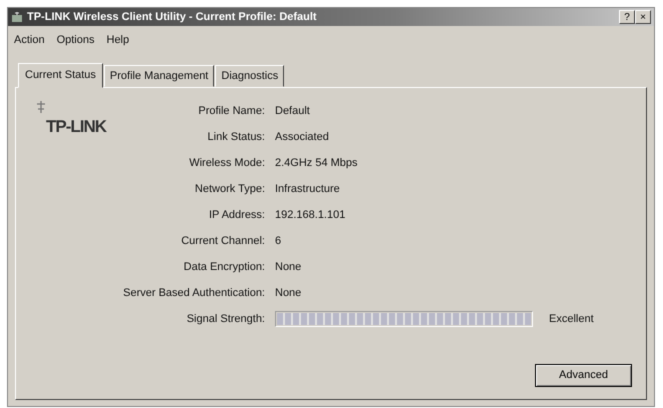 The image size is (663, 408). What do you see at coordinates (29, 40) in the screenshot?
I see `menu-item: Action` at bounding box center [29, 40].